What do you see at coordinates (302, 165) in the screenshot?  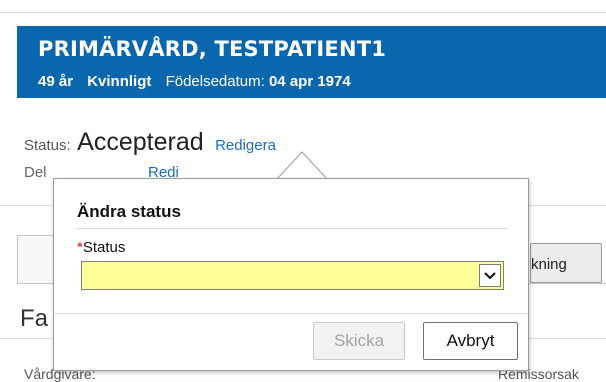 I see `popover-arrow` at bounding box center [302, 165].